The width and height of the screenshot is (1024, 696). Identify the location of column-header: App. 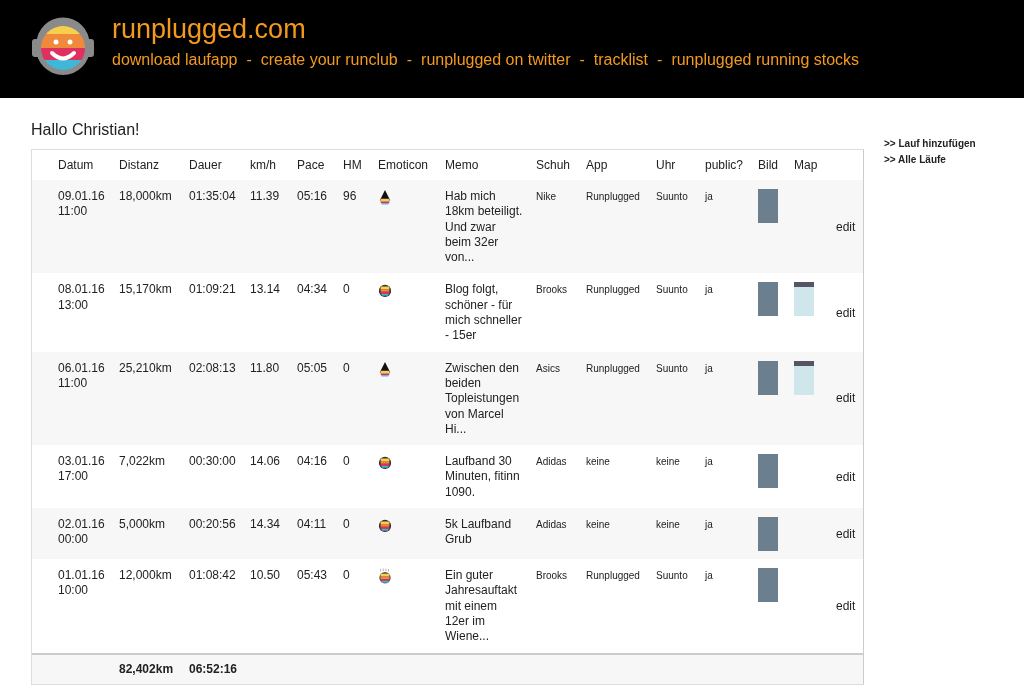
(621, 165).